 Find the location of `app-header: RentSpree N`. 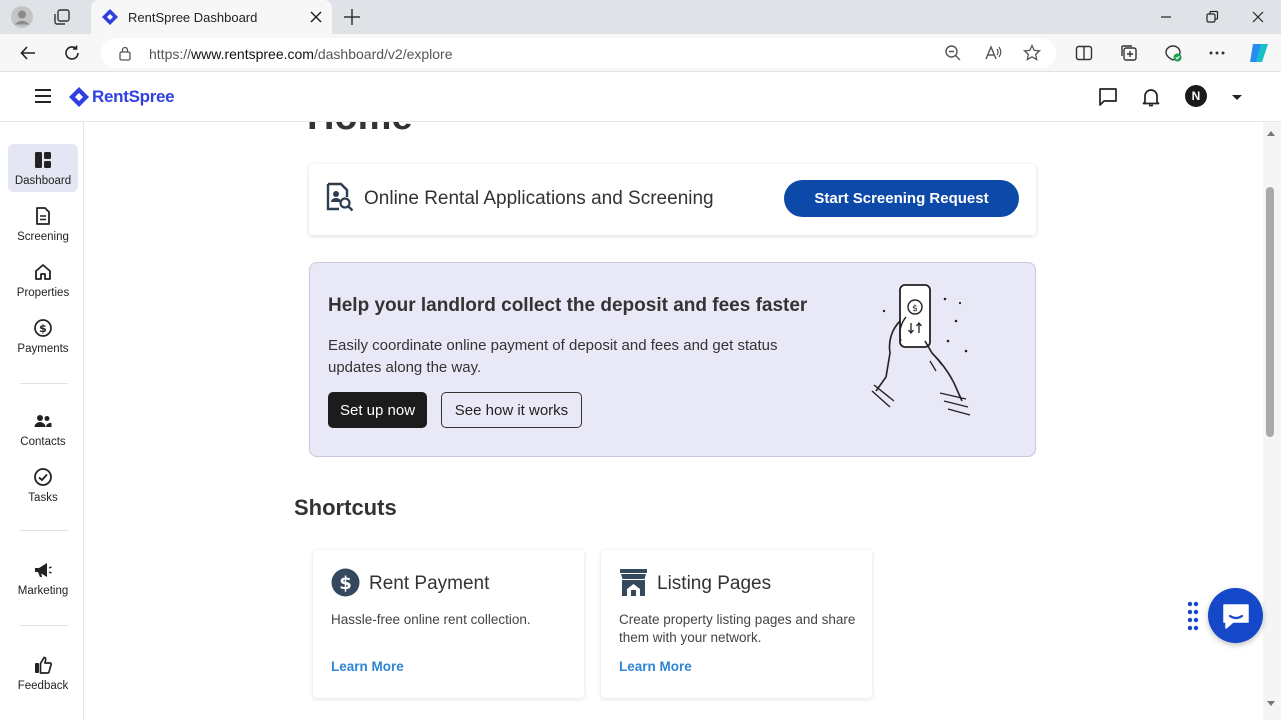

app-header: RentSpree N is located at coordinates (640, 97).